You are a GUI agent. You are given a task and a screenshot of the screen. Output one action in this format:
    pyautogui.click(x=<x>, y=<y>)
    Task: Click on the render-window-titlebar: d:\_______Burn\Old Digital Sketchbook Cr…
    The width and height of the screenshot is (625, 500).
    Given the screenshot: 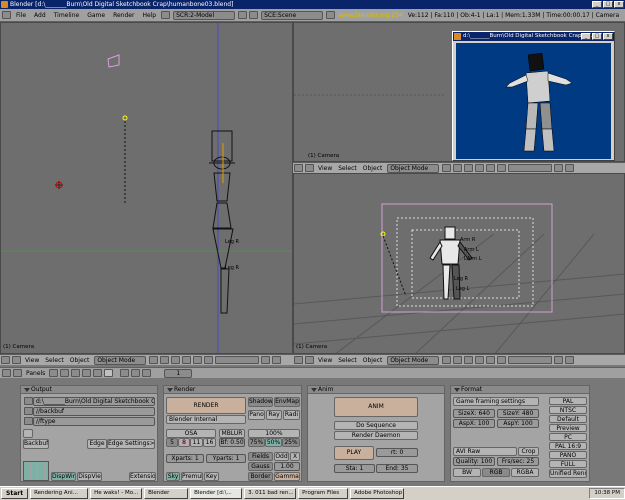 What is the action you would take?
    pyautogui.click(x=533, y=36)
    